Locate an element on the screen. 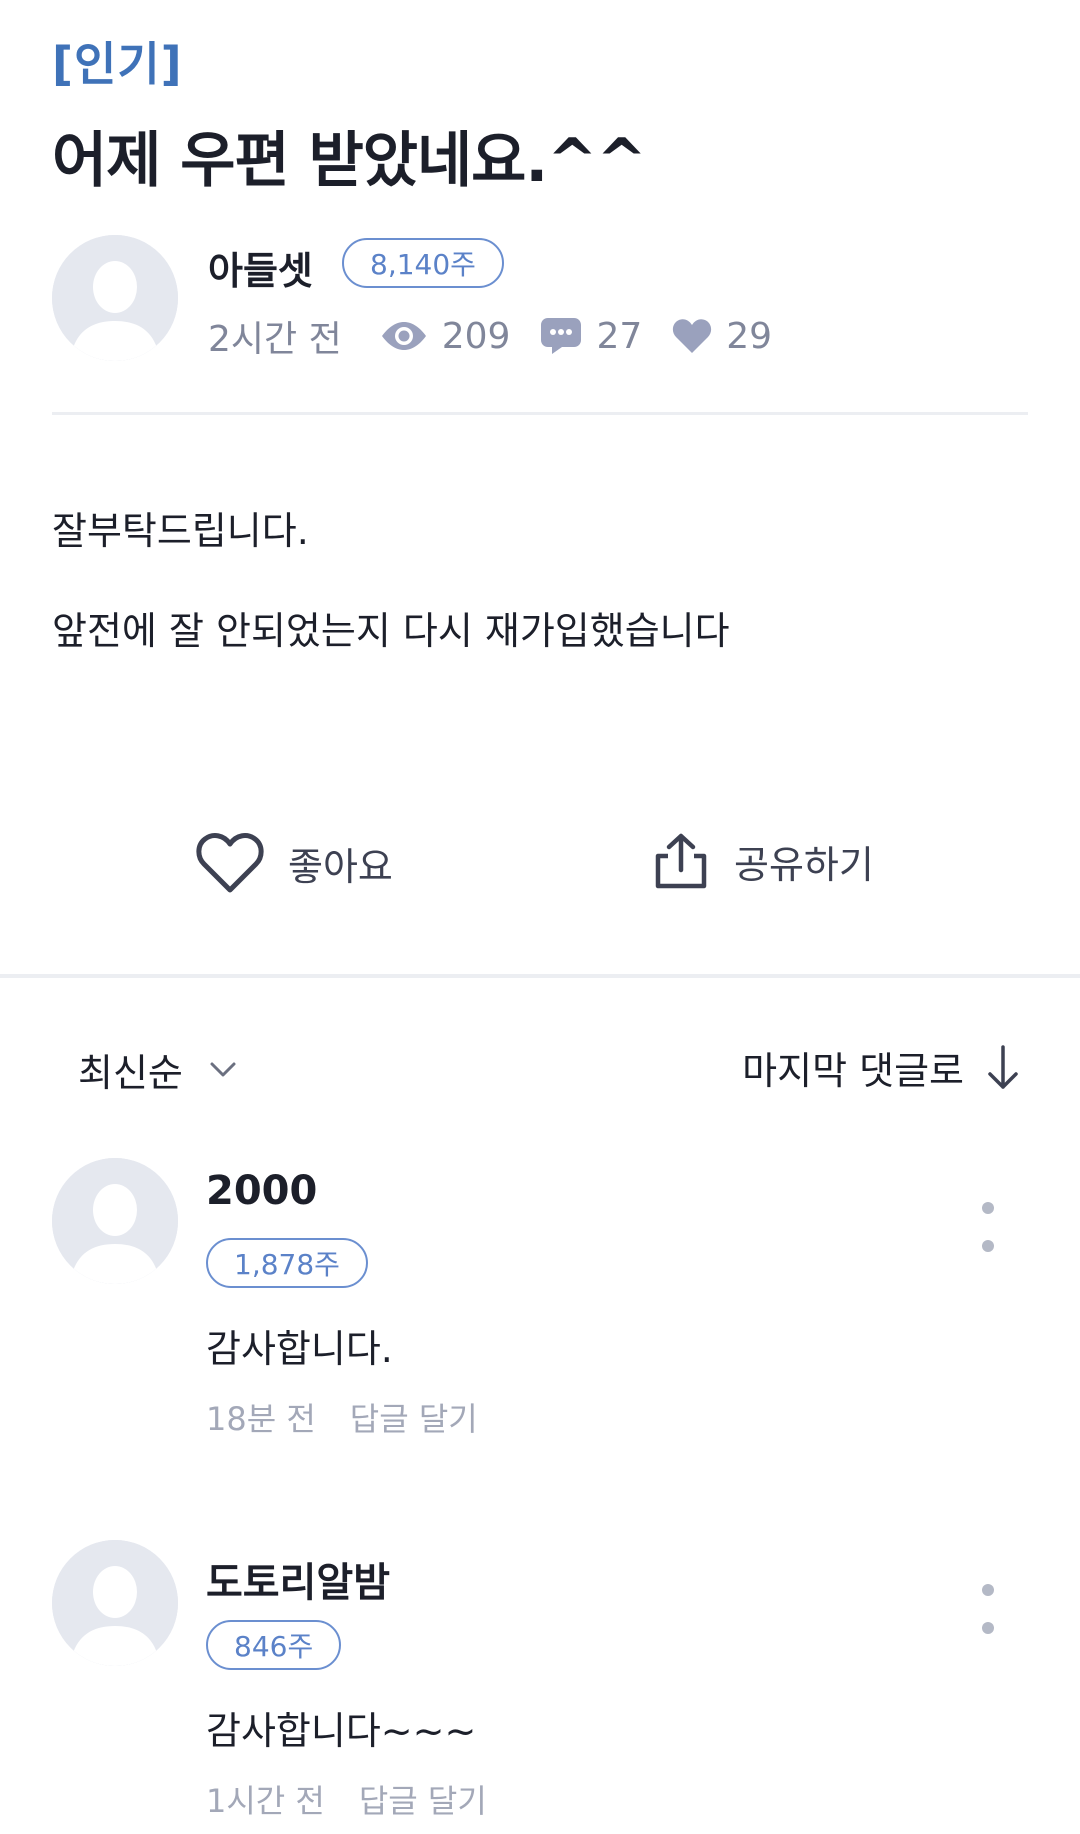 This screenshot has height=1834, width=1080. like-button: 좋아요 is located at coordinates (294, 863).